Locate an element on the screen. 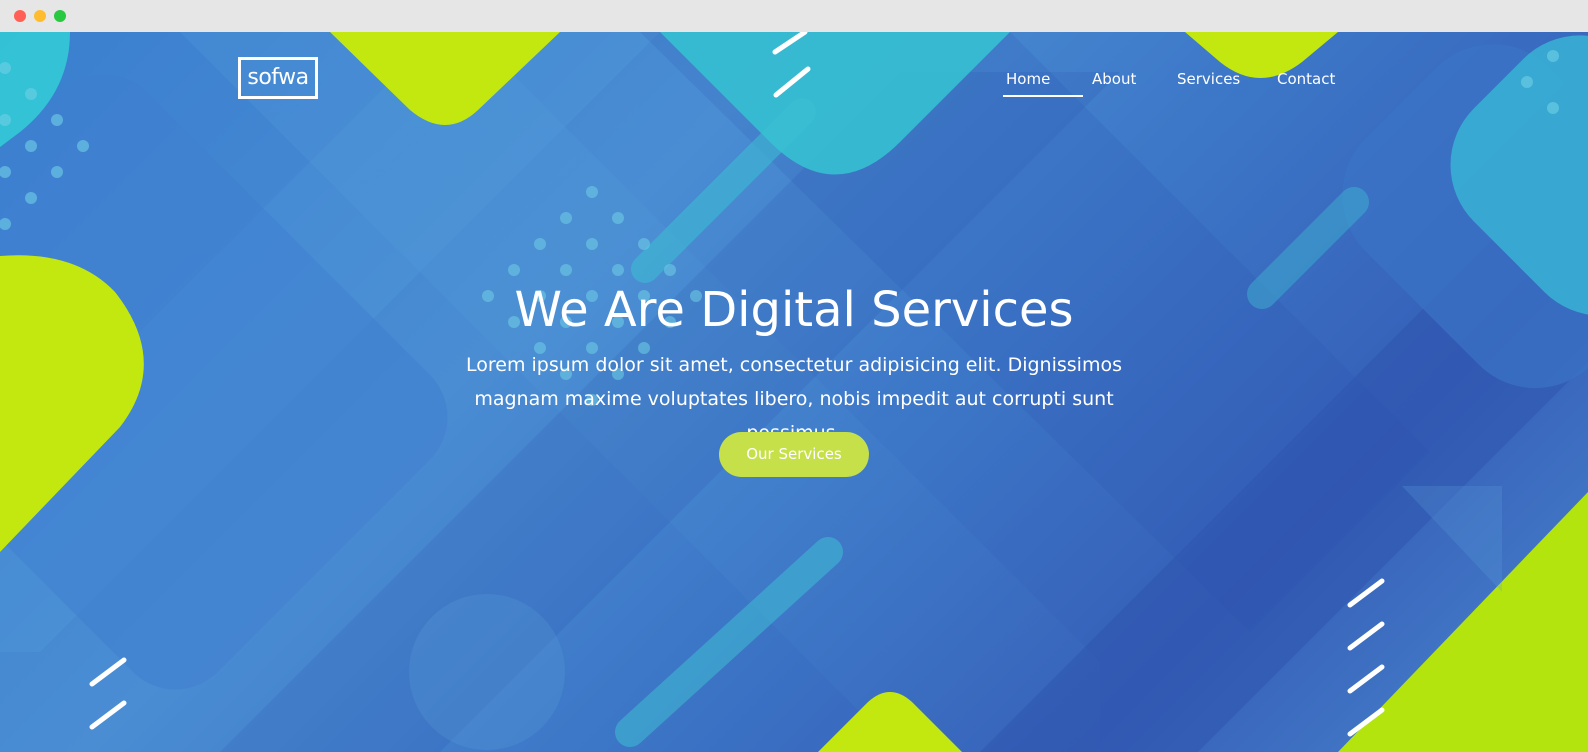 The image size is (1588, 752). maximize-window-button is located at coordinates (60, 16).